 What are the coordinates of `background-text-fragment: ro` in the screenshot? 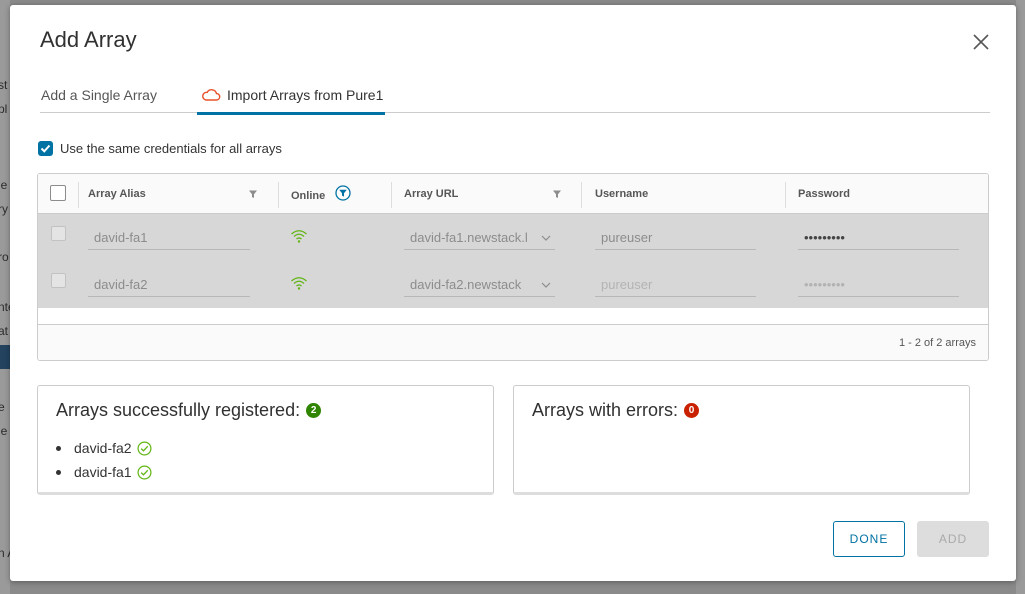 It's located at (4, 257).